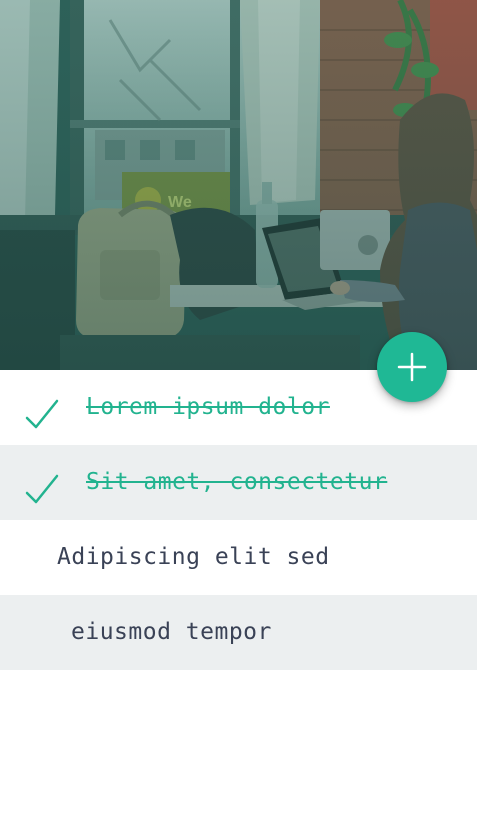  I want to click on plus-icon, so click(412, 367).